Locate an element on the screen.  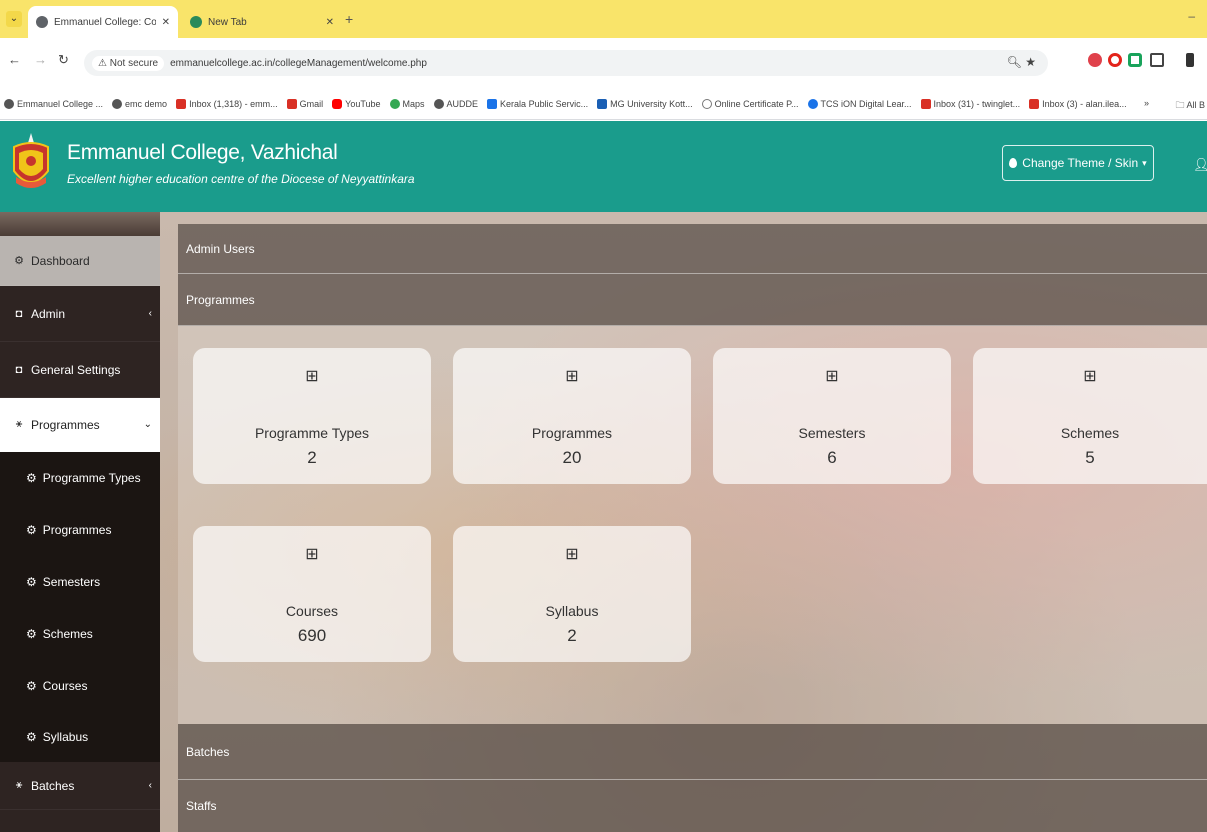
sidepanel-icon is located at coordinates (1190, 60).